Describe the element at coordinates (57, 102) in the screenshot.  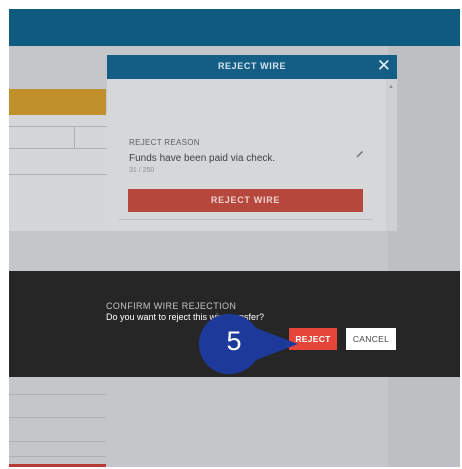
I see `background-highlight-bar` at that location.